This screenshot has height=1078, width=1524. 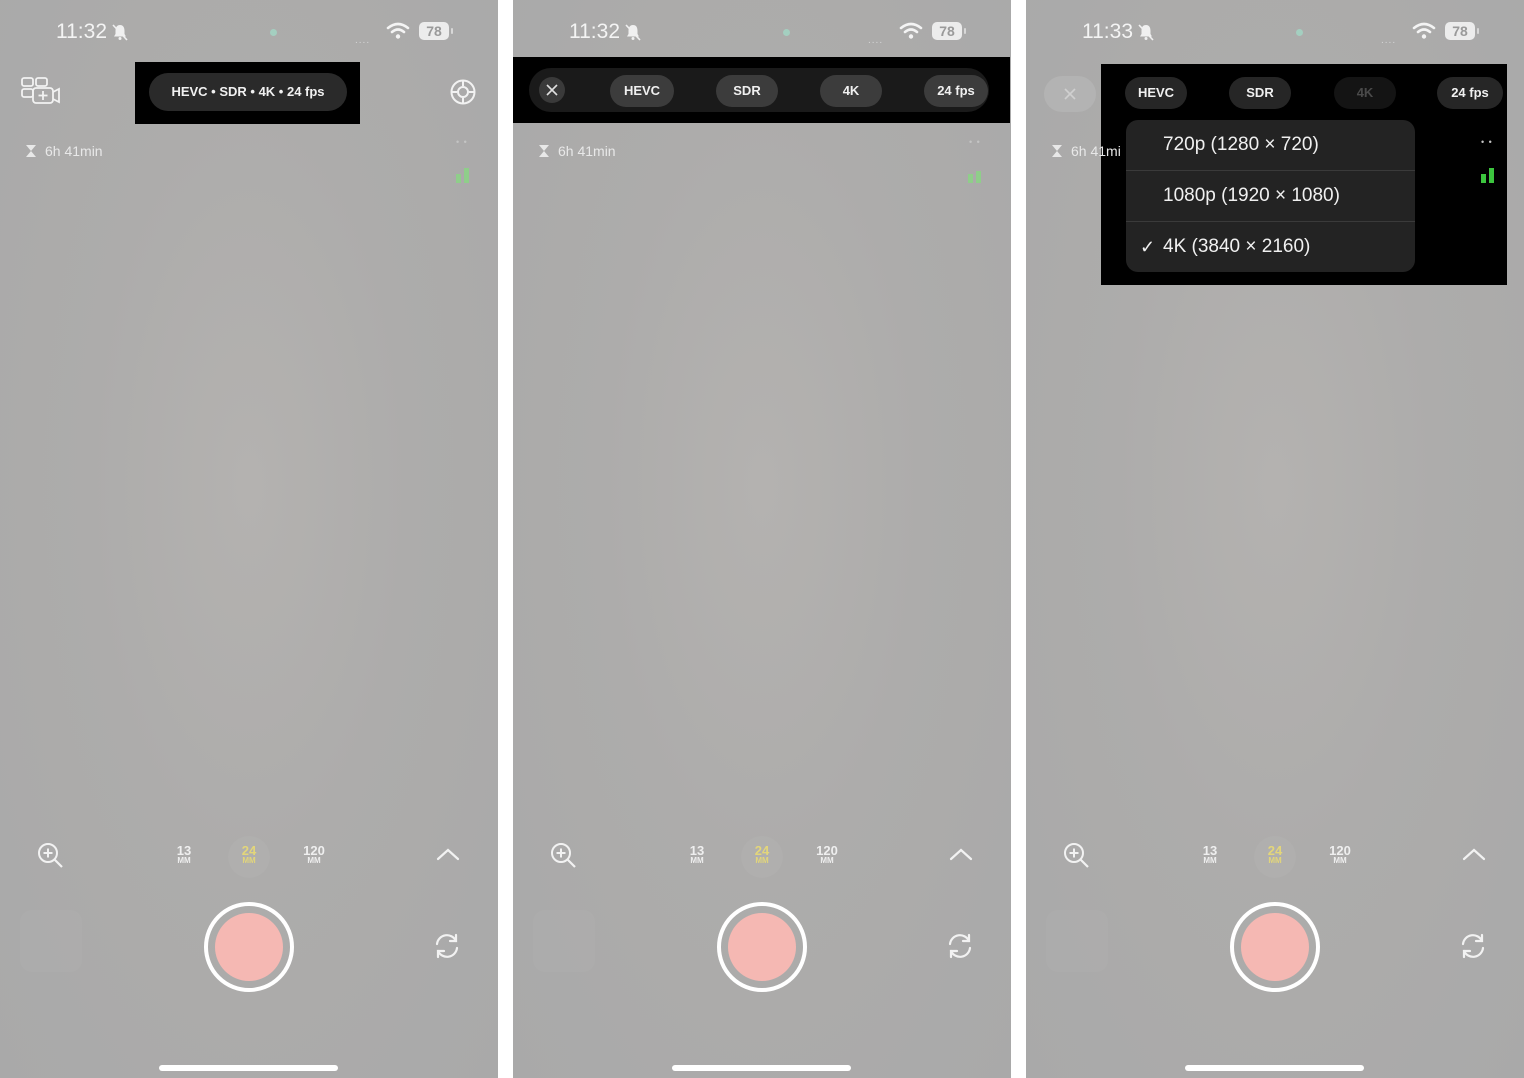 I want to click on resolution-option-720p: 720p (1280 × 720), so click(x=1270, y=145).